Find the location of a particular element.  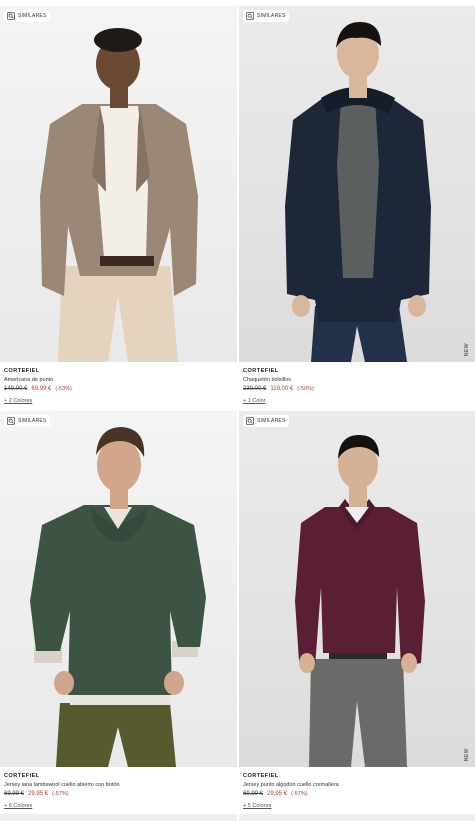

column-divider is located at coordinates (238, 817).